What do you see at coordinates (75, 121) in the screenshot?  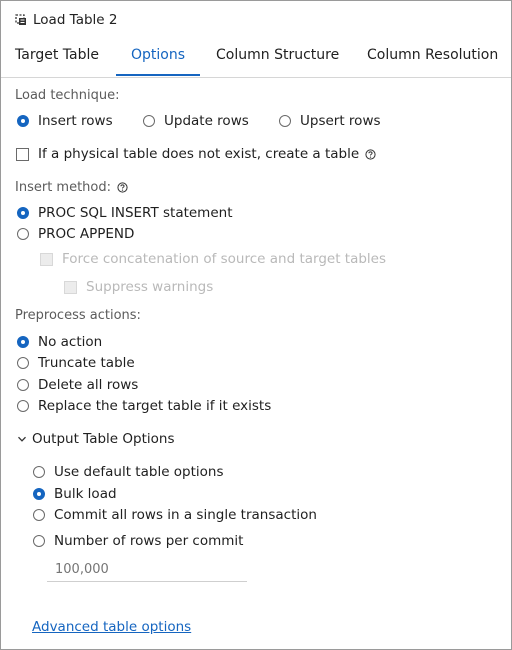 I see `radio-label: Insert rows` at bounding box center [75, 121].